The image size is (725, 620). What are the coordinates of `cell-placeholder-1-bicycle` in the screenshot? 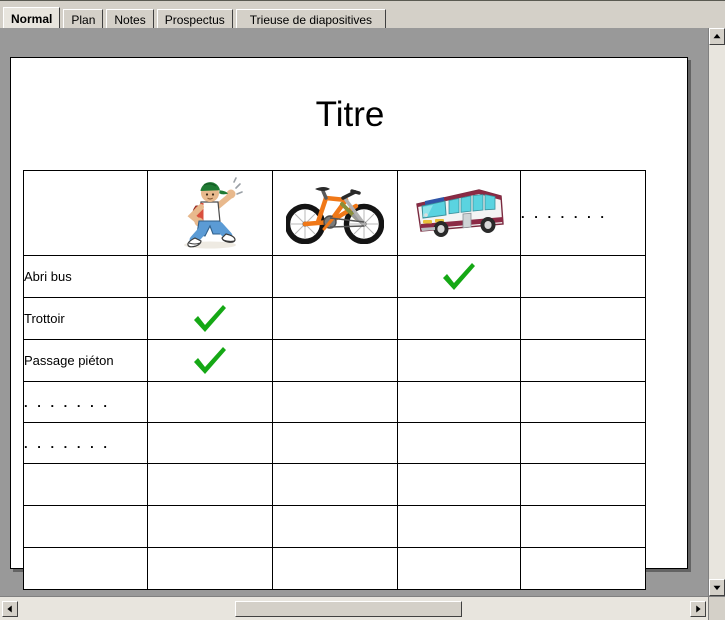 It's located at (335, 402).